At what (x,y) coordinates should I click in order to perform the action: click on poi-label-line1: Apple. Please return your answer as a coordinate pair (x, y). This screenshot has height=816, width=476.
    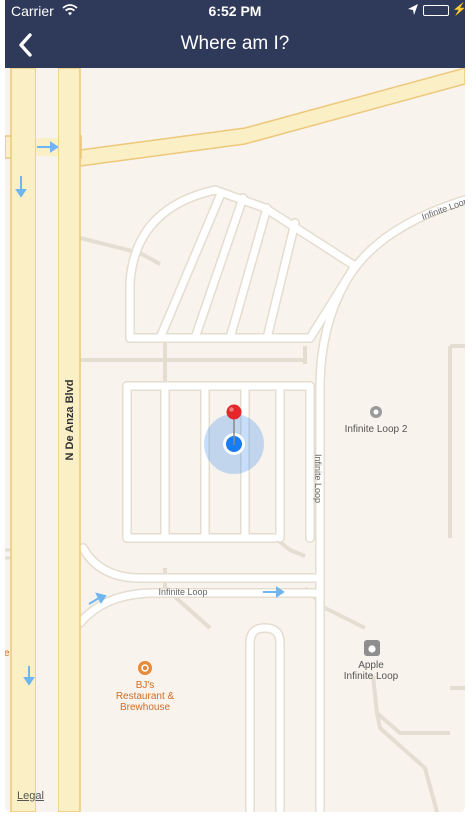
    Looking at the image, I should click on (371, 665).